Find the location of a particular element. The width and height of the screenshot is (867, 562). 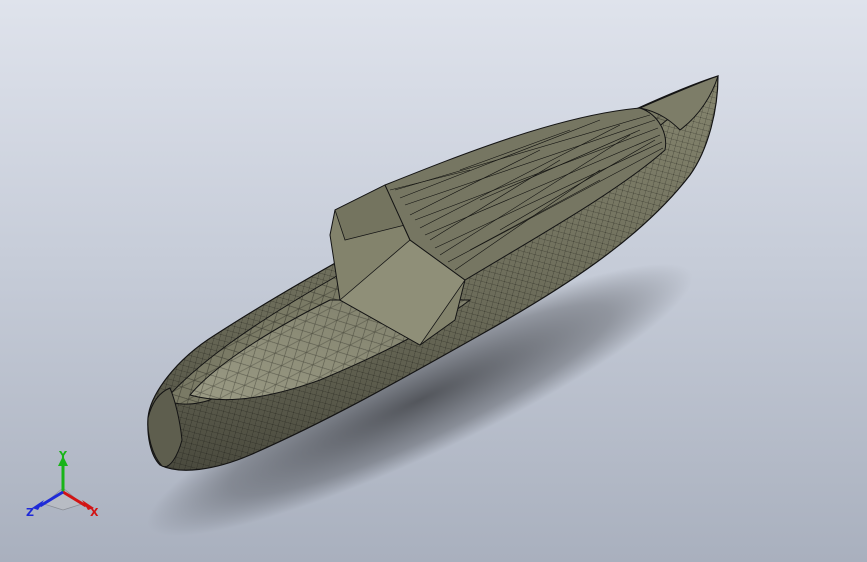

orientation-triad: Y X Z is located at coordinates (63, 486).